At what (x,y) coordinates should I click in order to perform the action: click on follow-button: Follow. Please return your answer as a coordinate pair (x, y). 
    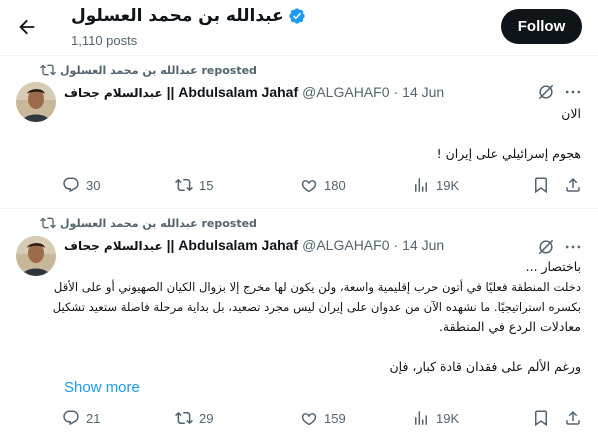
    Looking at the image, I should click on (541, 26).